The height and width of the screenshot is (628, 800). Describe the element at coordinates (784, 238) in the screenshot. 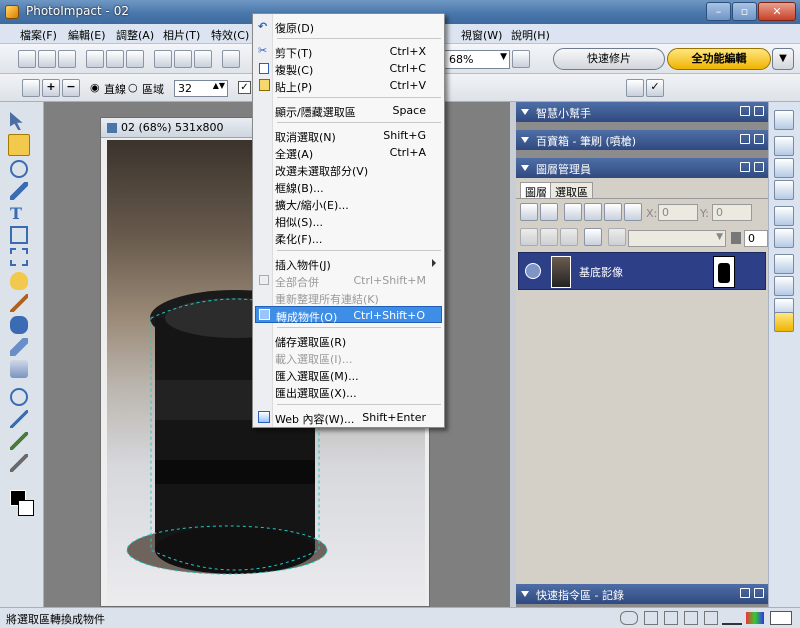

I see `library-dock-icon` at that location.